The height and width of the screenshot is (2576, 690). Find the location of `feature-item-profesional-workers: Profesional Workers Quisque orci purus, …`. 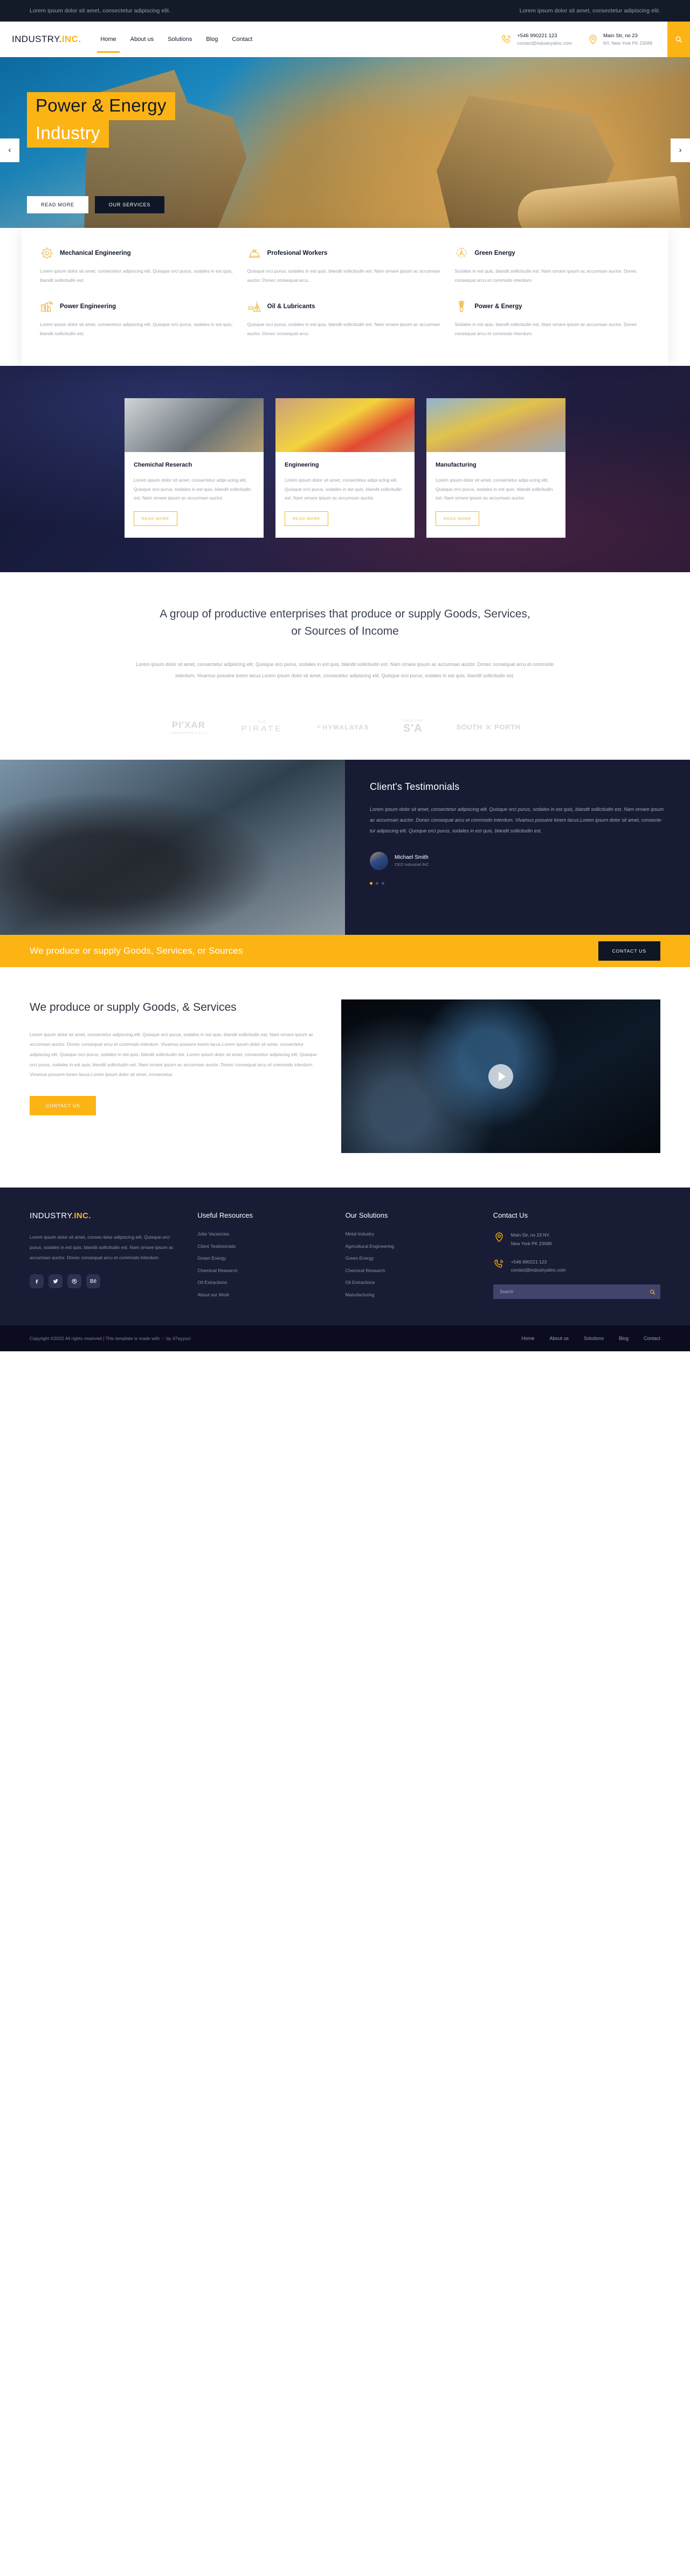

feature-item-profesional-workers: Profesional Workers Quisque orci purus, … is located at coordinates (345, 271).